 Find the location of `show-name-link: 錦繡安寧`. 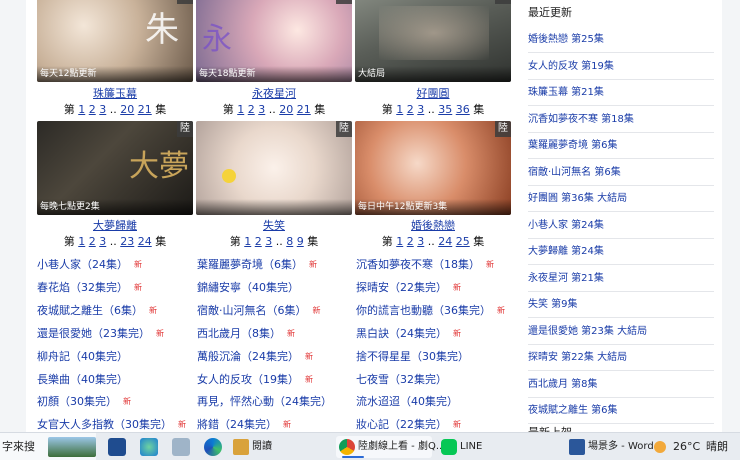

show-name-link: 錦繡安寧 is located at coordinates (219, 287).